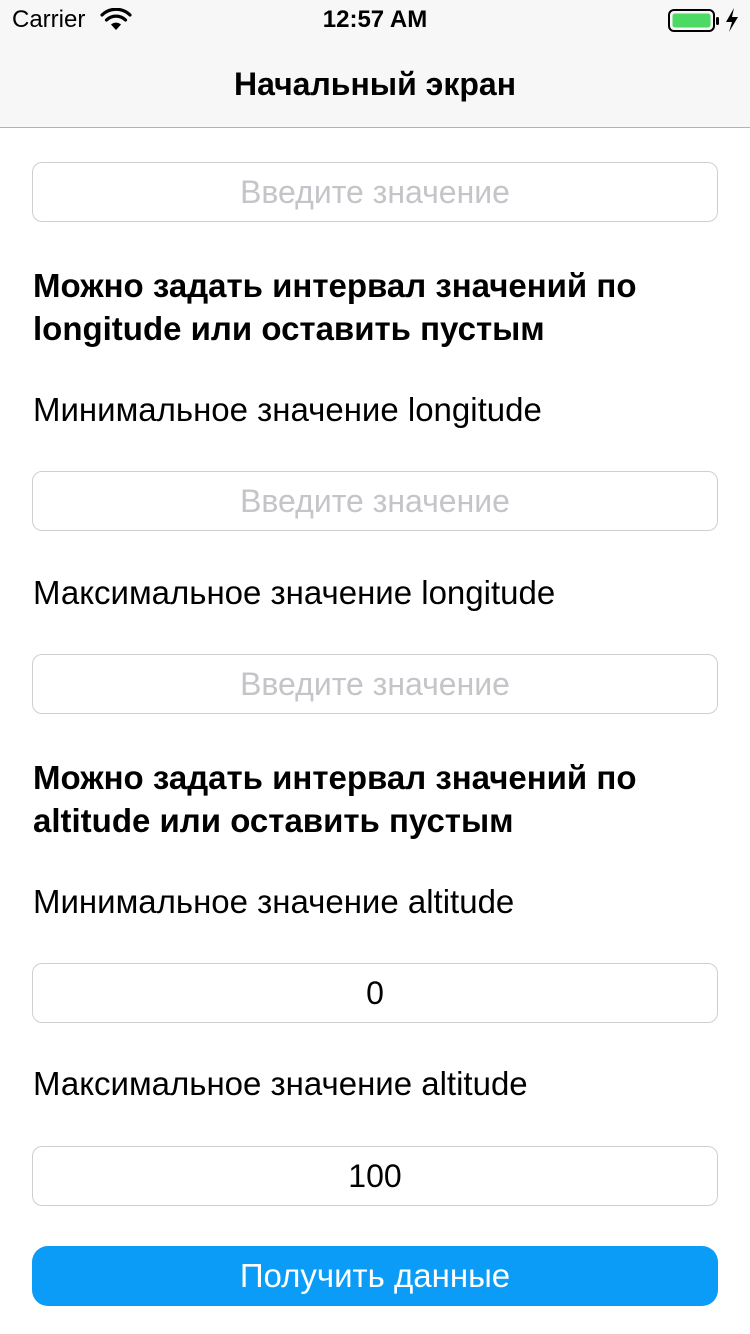 This screenshot has width=750, height=1334. I want to click on max-altitude-input, so click(375, 1176).